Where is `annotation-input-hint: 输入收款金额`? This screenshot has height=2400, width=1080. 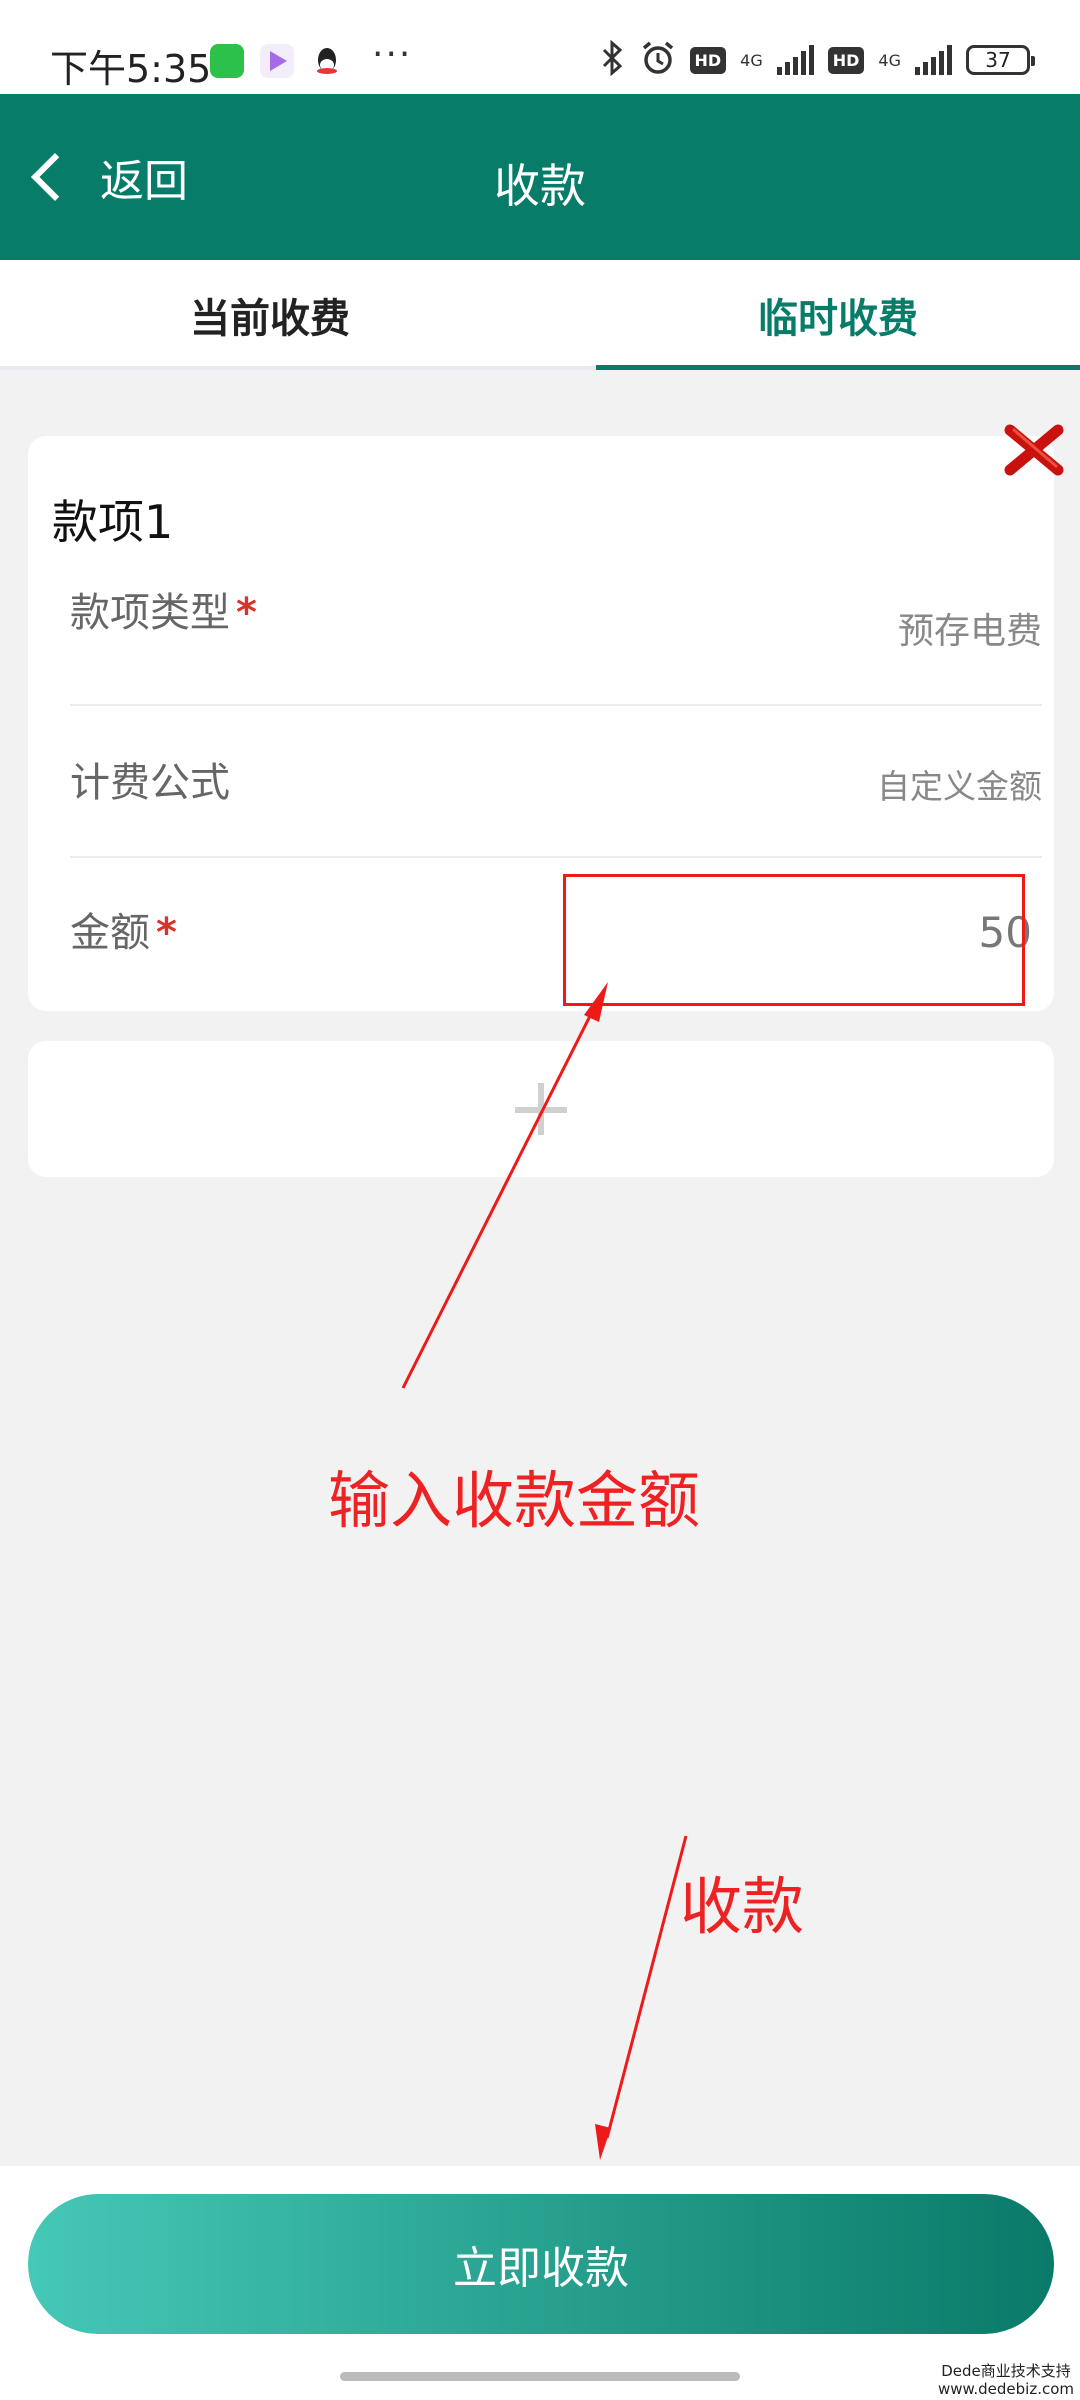
annotation-input-hint: 输入收款金额 is located at coordinates (514, 1500).